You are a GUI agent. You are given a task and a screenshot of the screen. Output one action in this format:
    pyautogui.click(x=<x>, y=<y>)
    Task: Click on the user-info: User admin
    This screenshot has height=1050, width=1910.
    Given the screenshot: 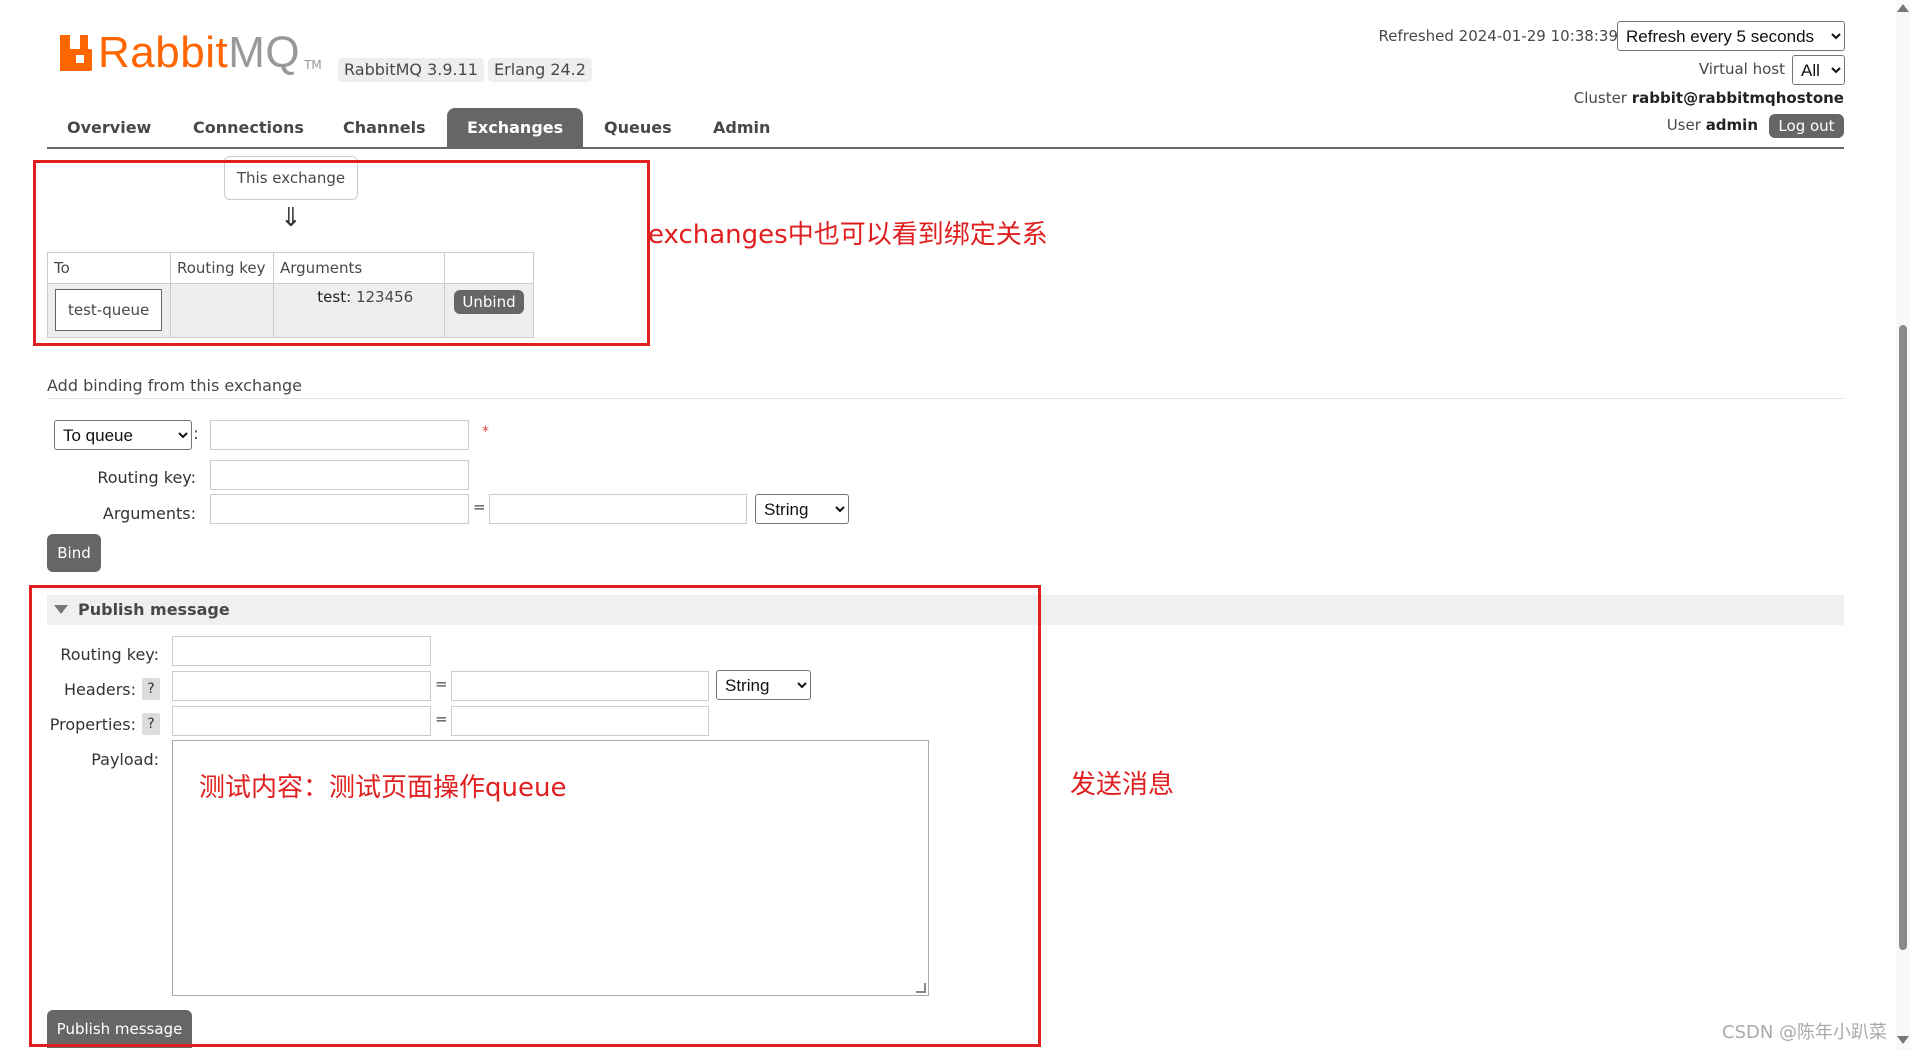 What is the action you would take?
    pyautogui.click(x=1712, y=125)
    